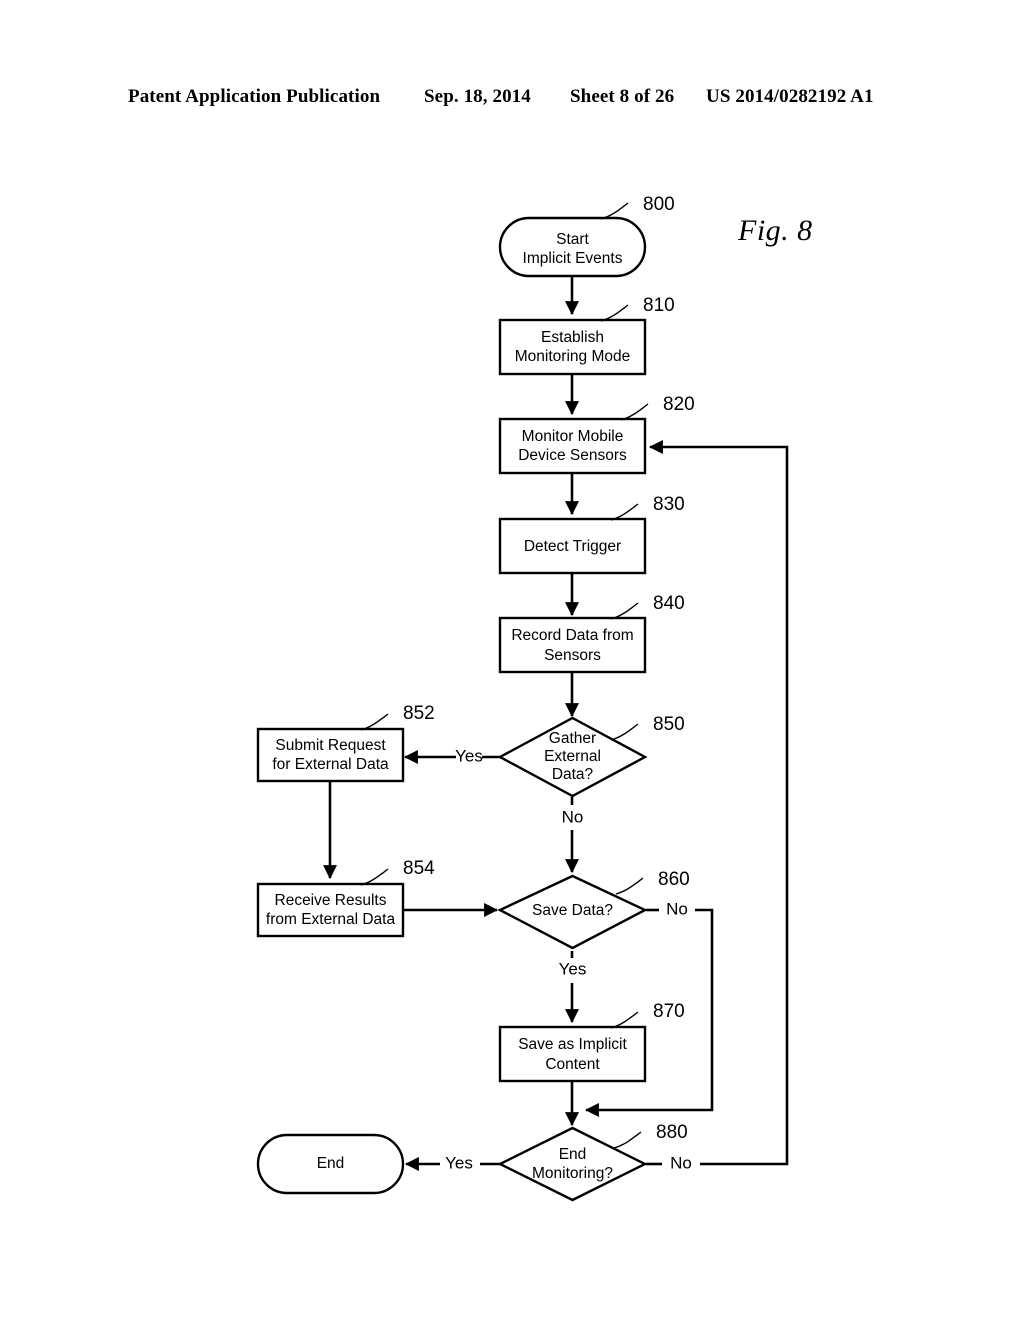 This screenshot has width=1024, height=1320. I want to click on node-end-line1: End, so click(331, 1163).